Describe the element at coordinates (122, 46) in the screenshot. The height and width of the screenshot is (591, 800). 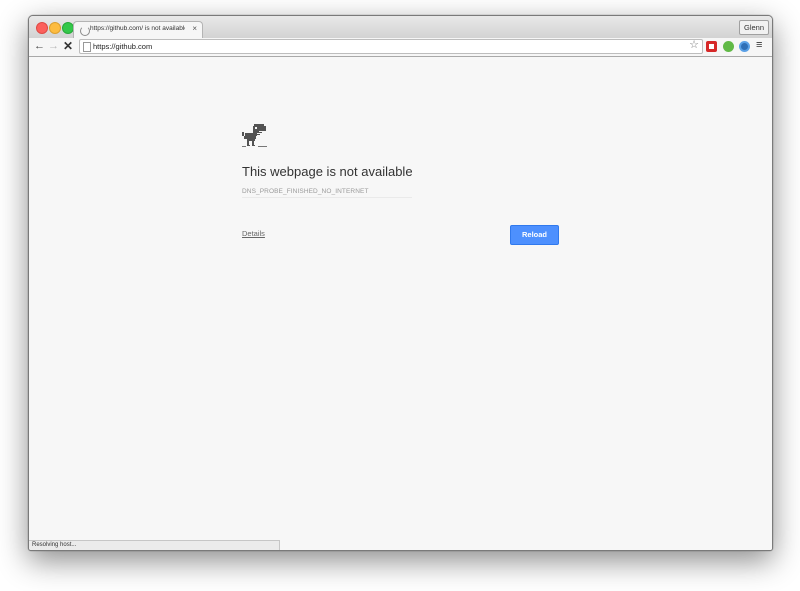
I see `url-text: https://github.com` at that location.